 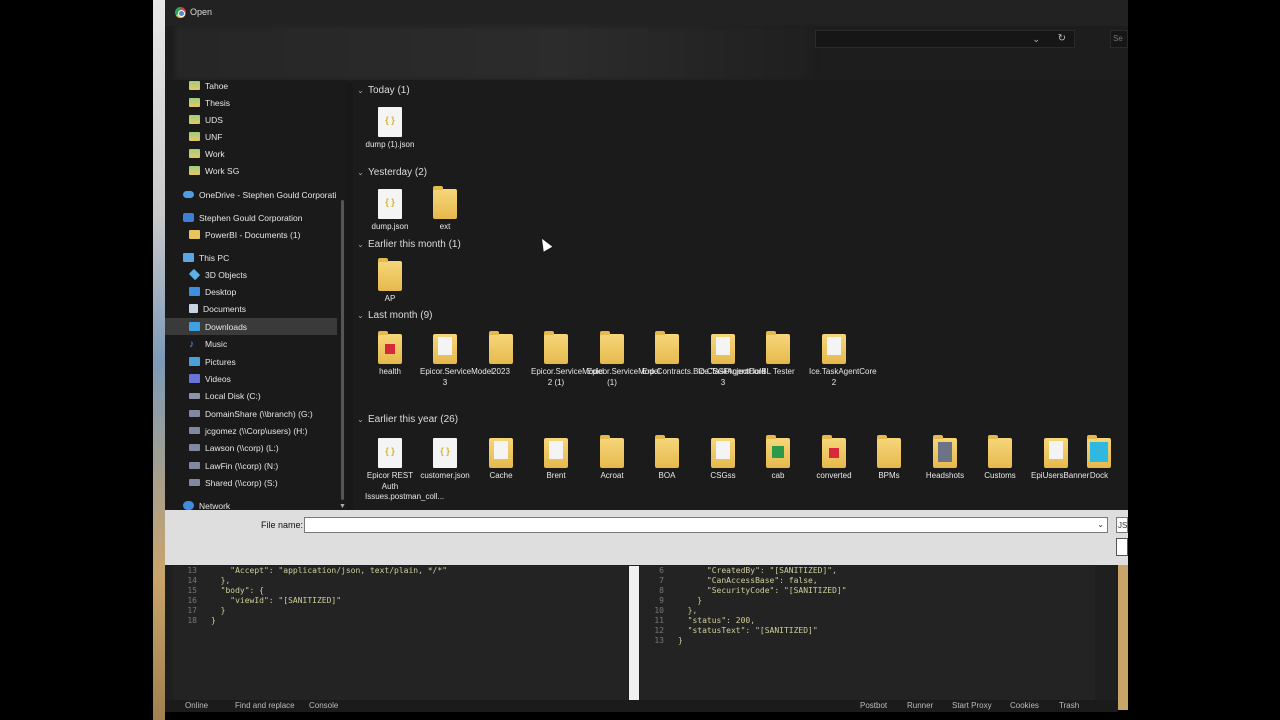 I want to click on refresh-icon: ↻, so click(x=1062, y=38).